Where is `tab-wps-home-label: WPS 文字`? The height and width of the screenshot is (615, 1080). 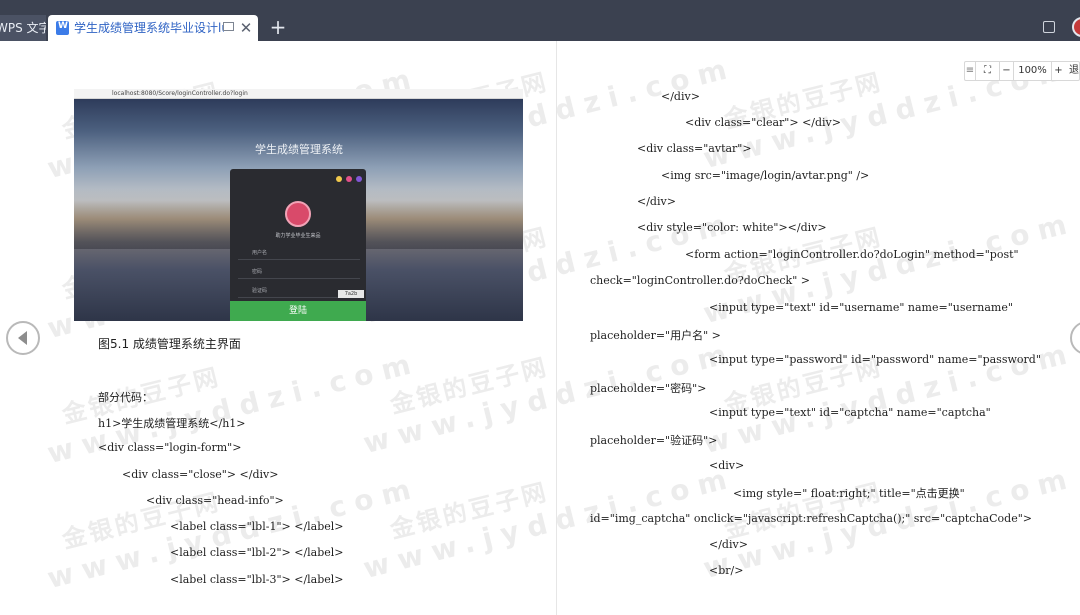 tab-wps-home-label: WPS 文字 is located at coordinates (23, 28).